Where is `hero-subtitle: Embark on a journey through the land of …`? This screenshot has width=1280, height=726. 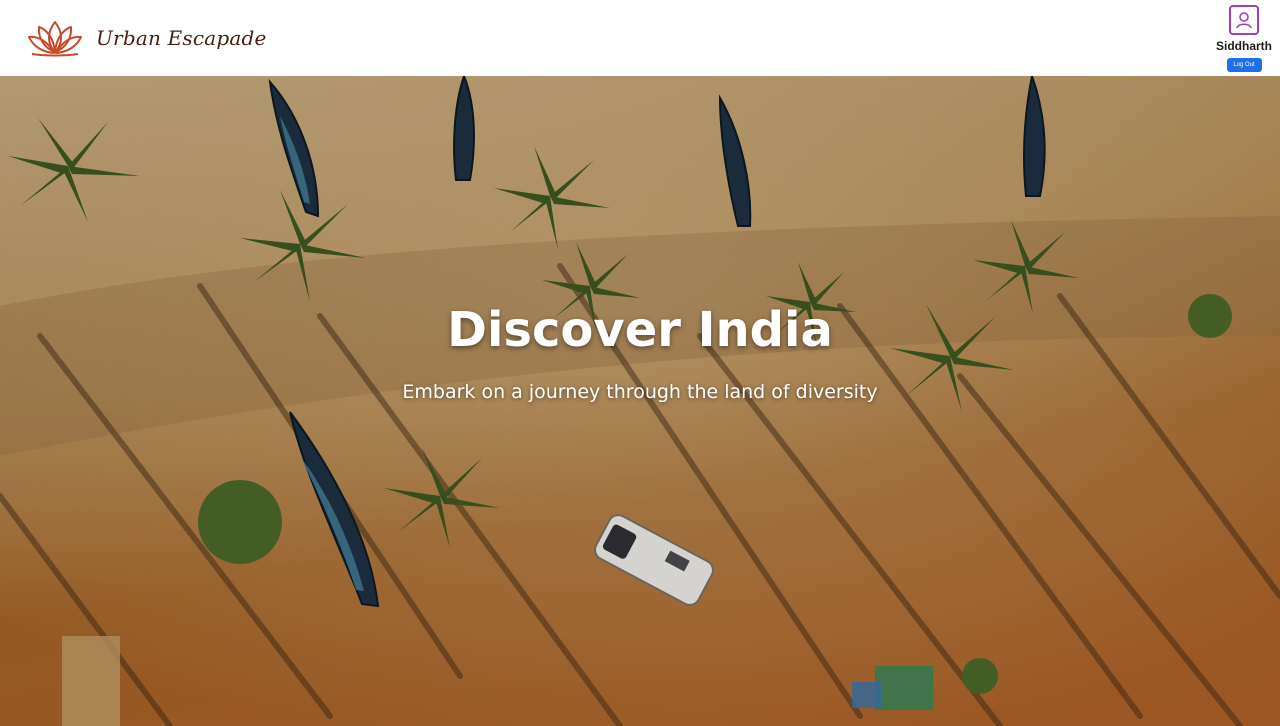 hero-subtitle: Embark on a journey through the land of … is located at coordinates (640, 392).